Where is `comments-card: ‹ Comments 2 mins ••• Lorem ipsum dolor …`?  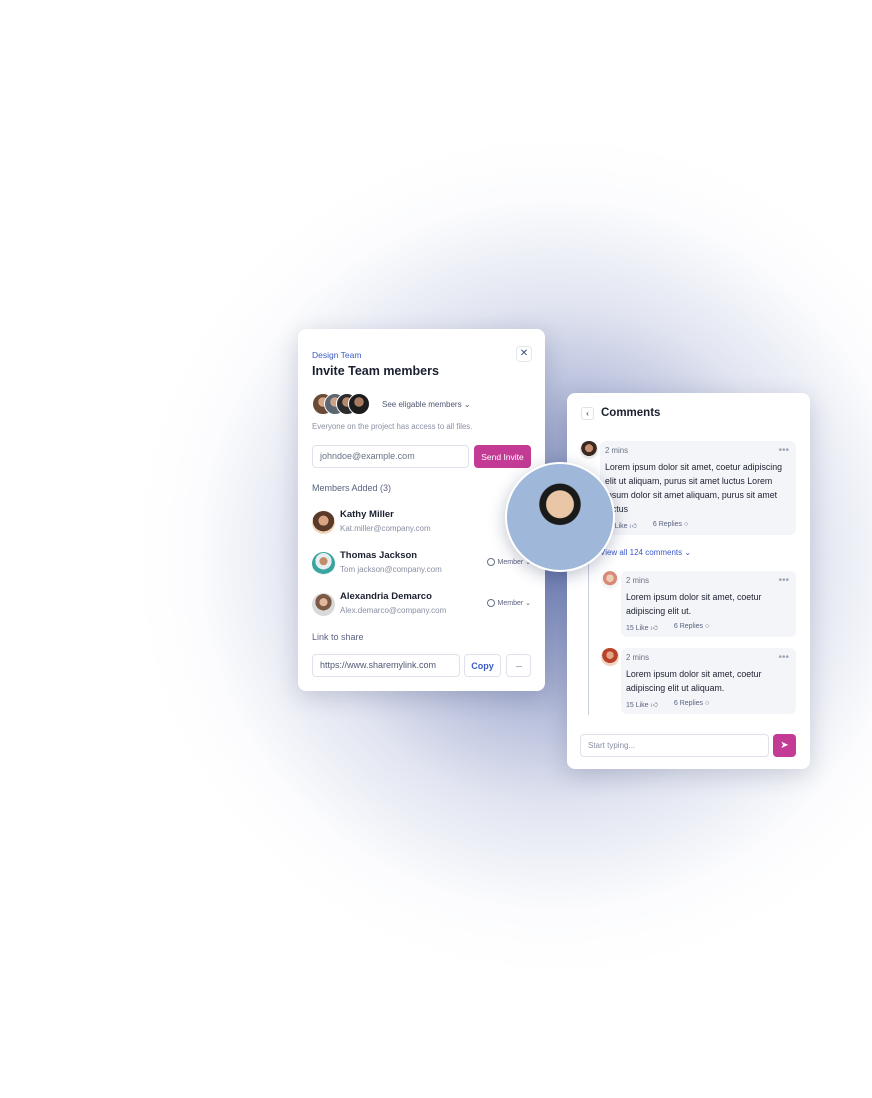
comments-card: ‹ Comments 2 mins ••• Lorem ipsum dolor … is located at coordinates (688, 581).